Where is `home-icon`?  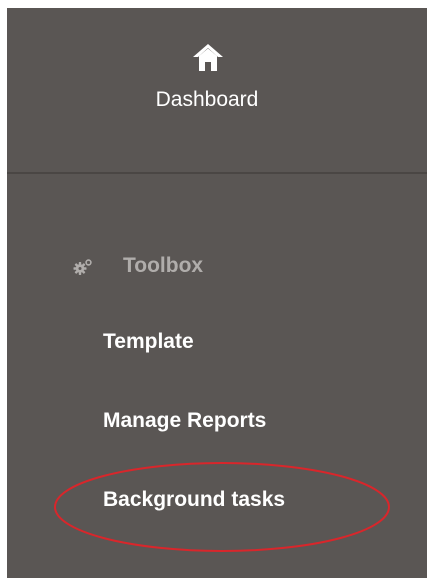 home-icon is located at coordinates (208, 57).